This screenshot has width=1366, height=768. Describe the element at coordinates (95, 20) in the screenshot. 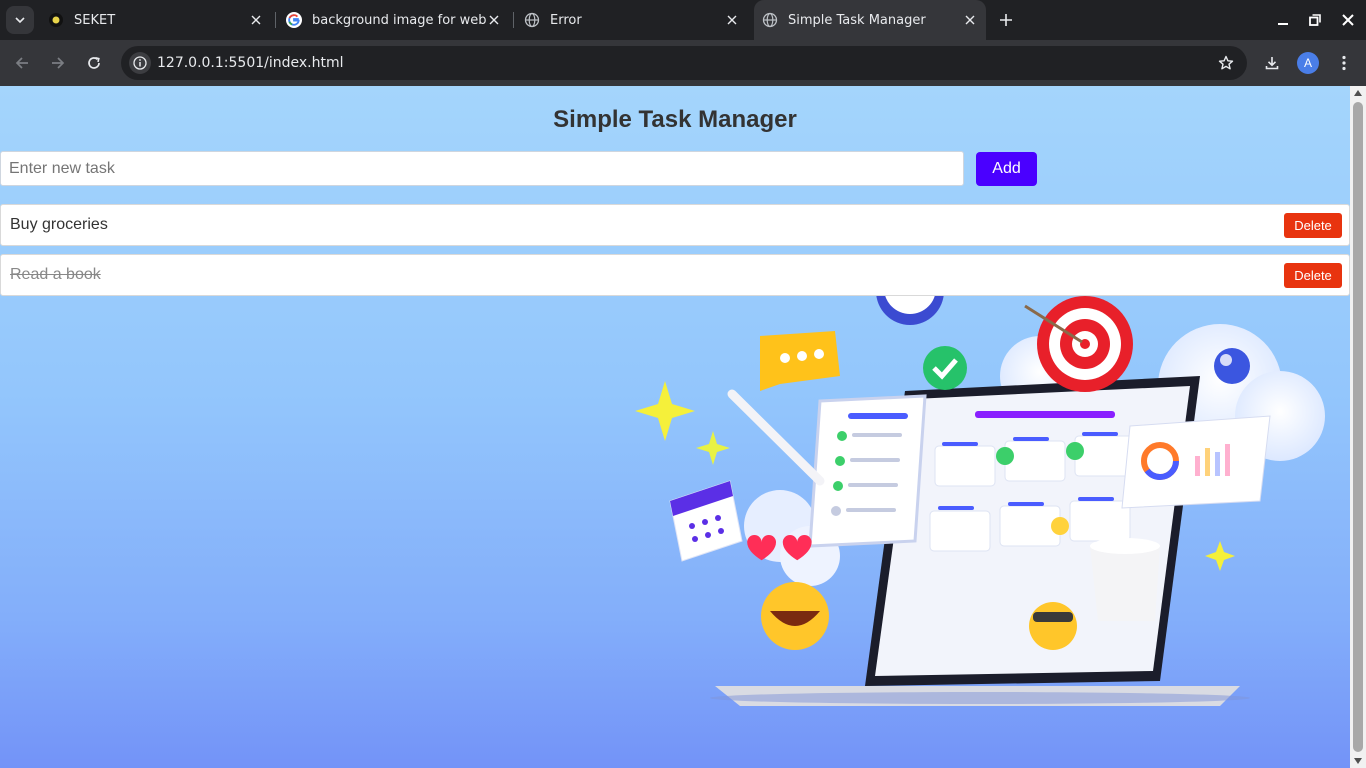

I see `tab-title: SEKET` at that location.